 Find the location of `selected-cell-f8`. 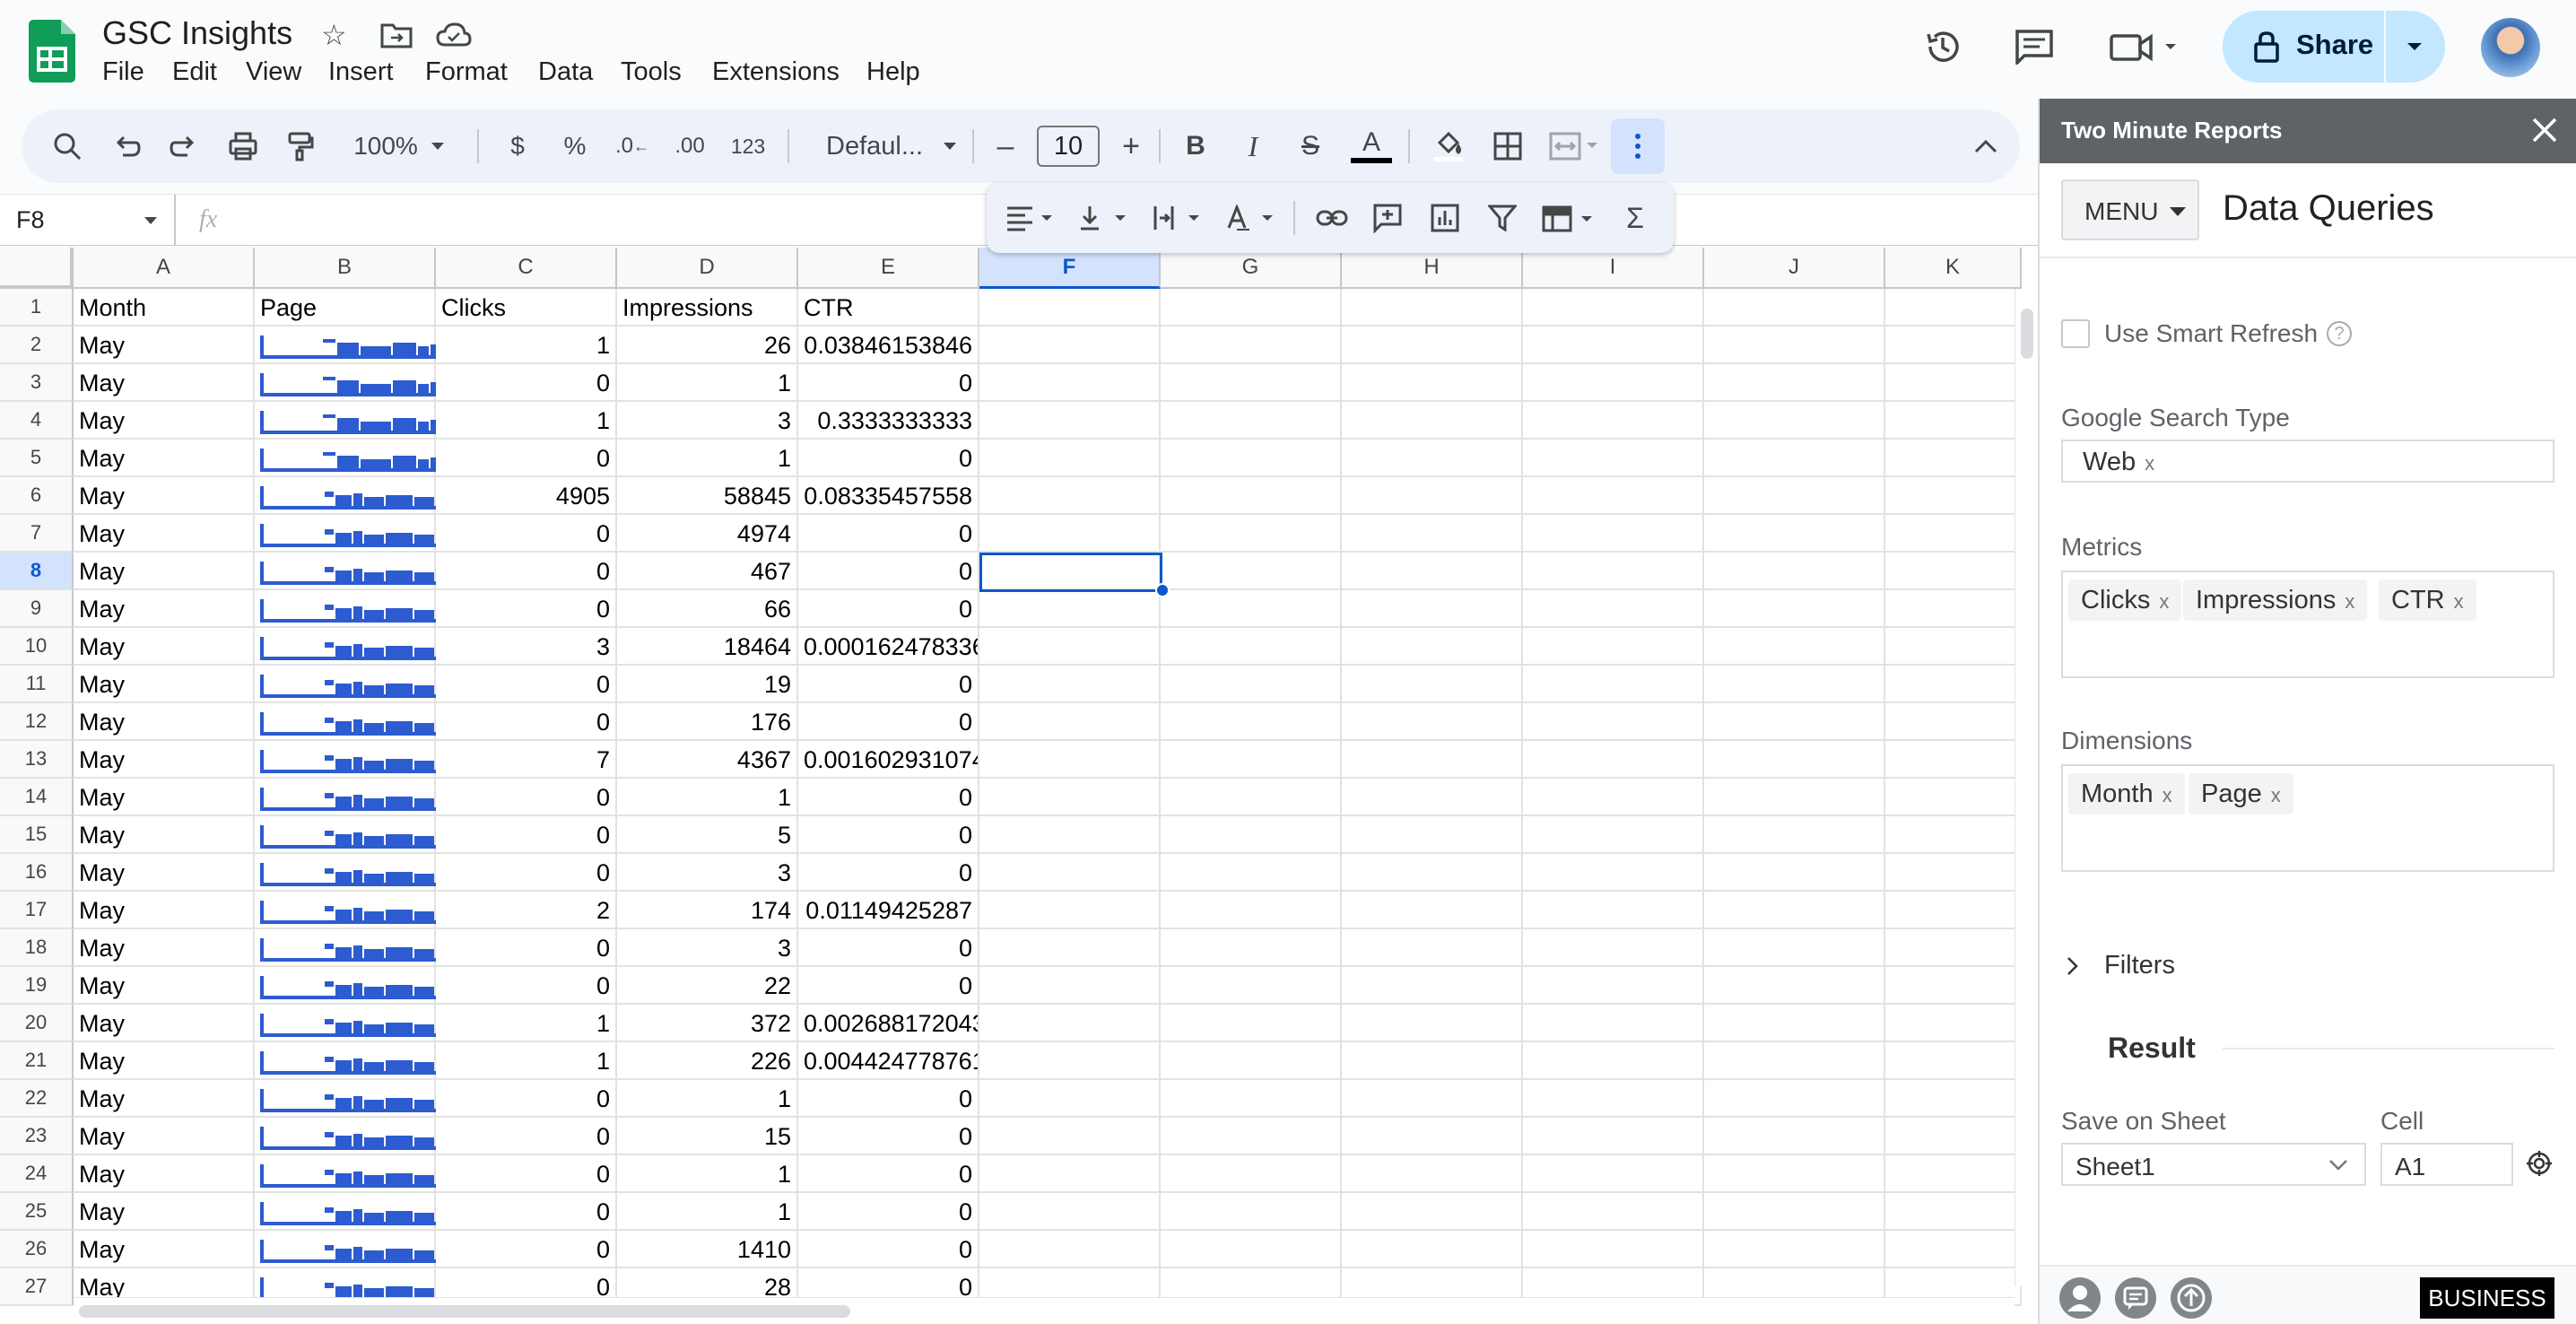

selected-cell-f8 is located at coordinates (1070, 572).